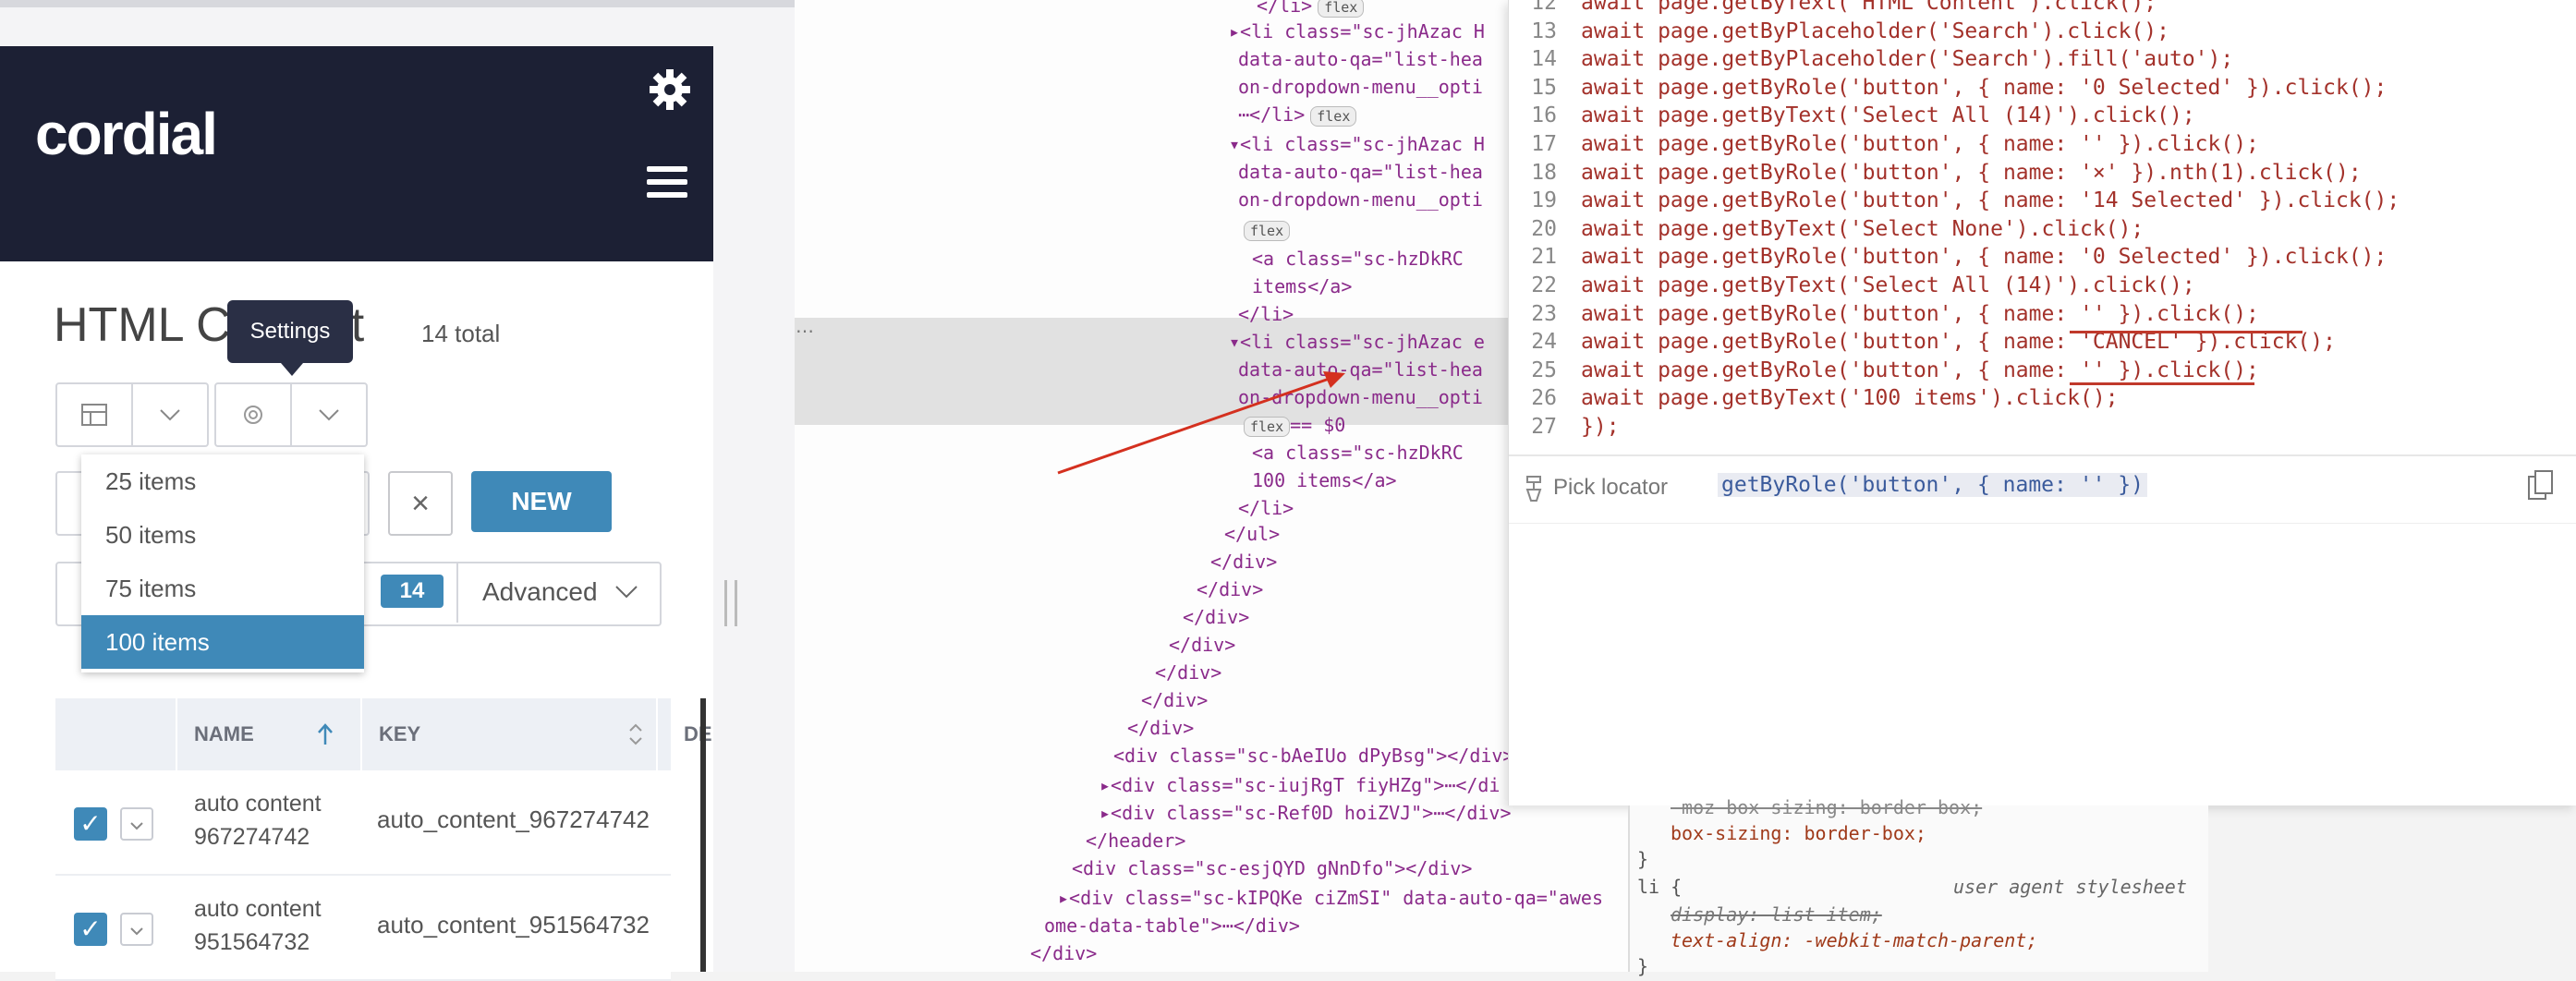 This screenshot has height=981, width=2576. I want to click on dom-line: </li> flex, so click(1311, 9).